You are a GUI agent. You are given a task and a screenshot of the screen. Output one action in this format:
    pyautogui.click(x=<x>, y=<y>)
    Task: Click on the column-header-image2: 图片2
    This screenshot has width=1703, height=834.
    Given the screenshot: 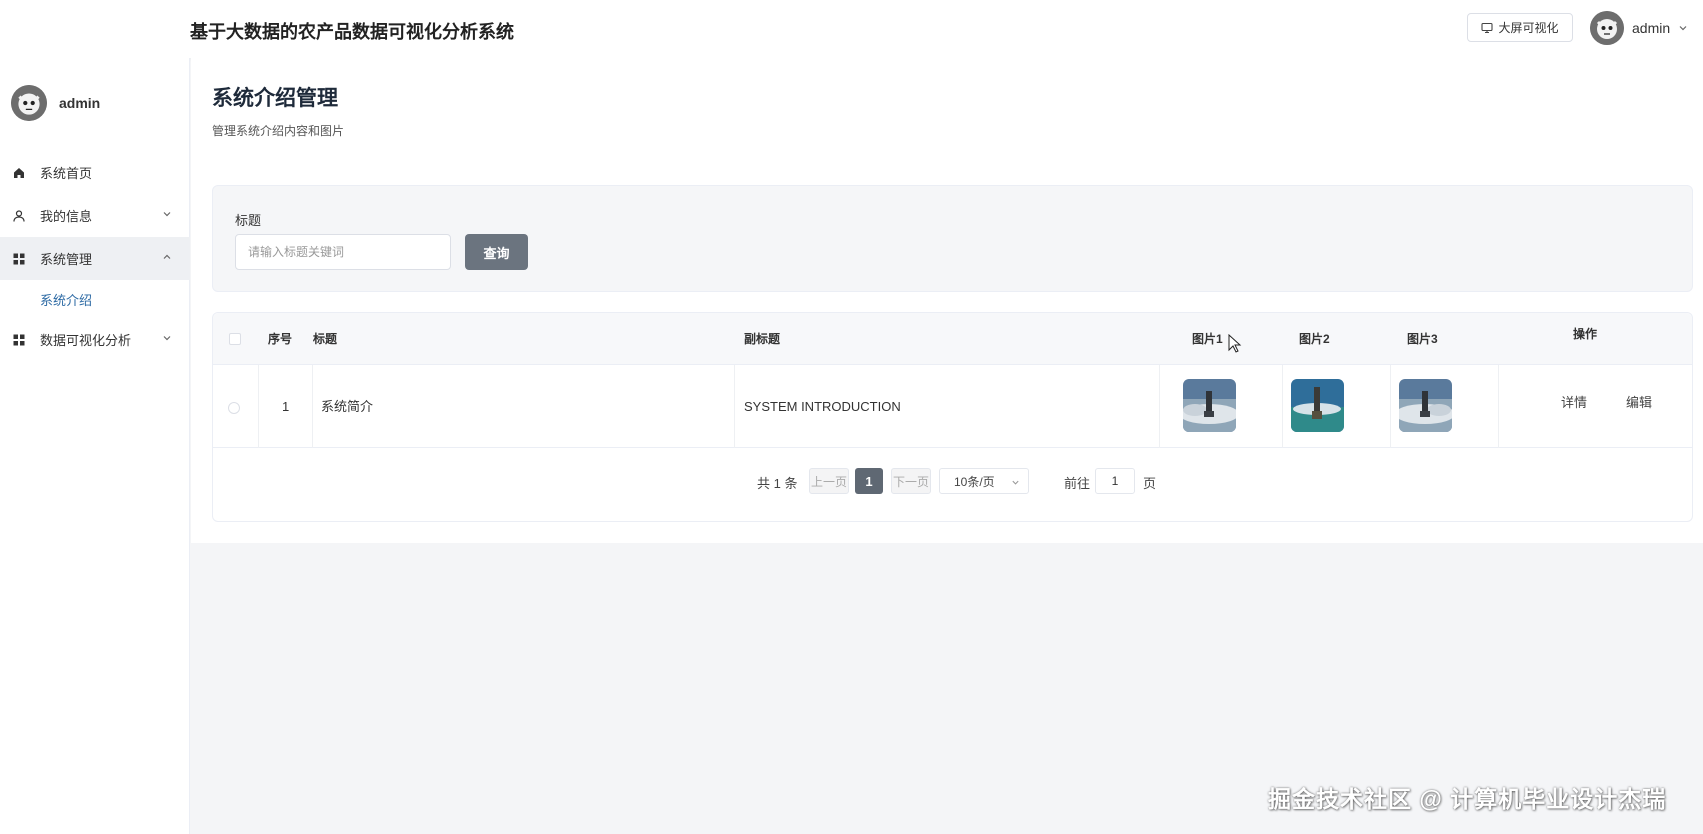 What is the action you would take?
    pyautogui.click(x=1314, y=339)
    